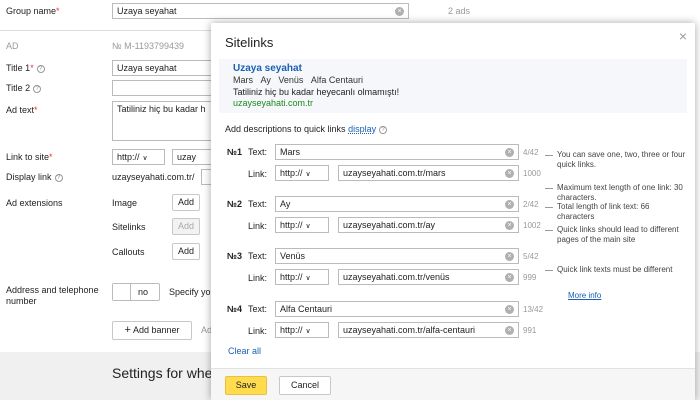 This screenshot has width=700, height=400. Describe the element at coordinates (186, 202) in the screenshot. I see `image-add-button: Add` at that location.